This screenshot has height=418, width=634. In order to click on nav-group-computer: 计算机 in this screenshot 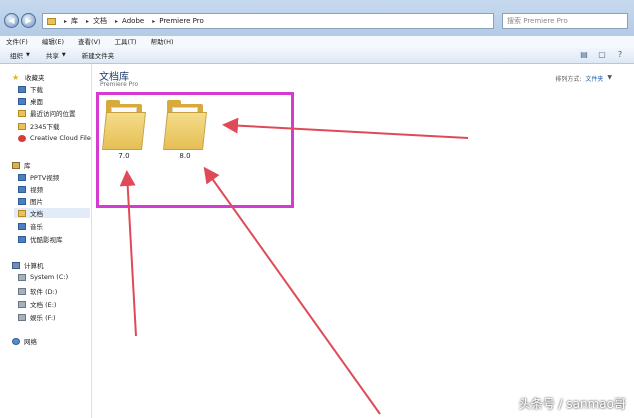, I will do `click(28, 265)`.